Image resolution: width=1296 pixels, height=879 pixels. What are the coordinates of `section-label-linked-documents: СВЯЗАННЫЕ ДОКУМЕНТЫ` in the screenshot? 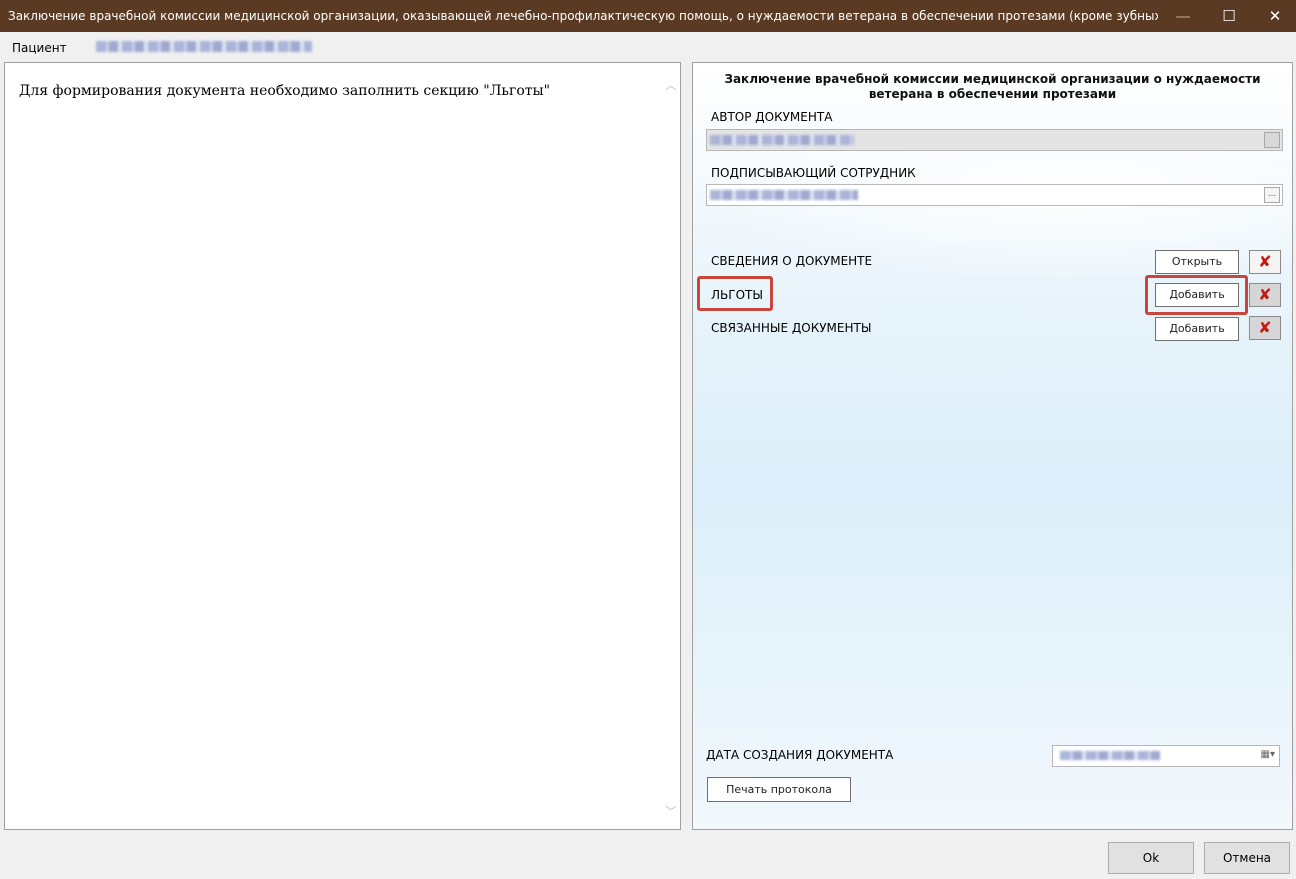 It's located at (791, 328).